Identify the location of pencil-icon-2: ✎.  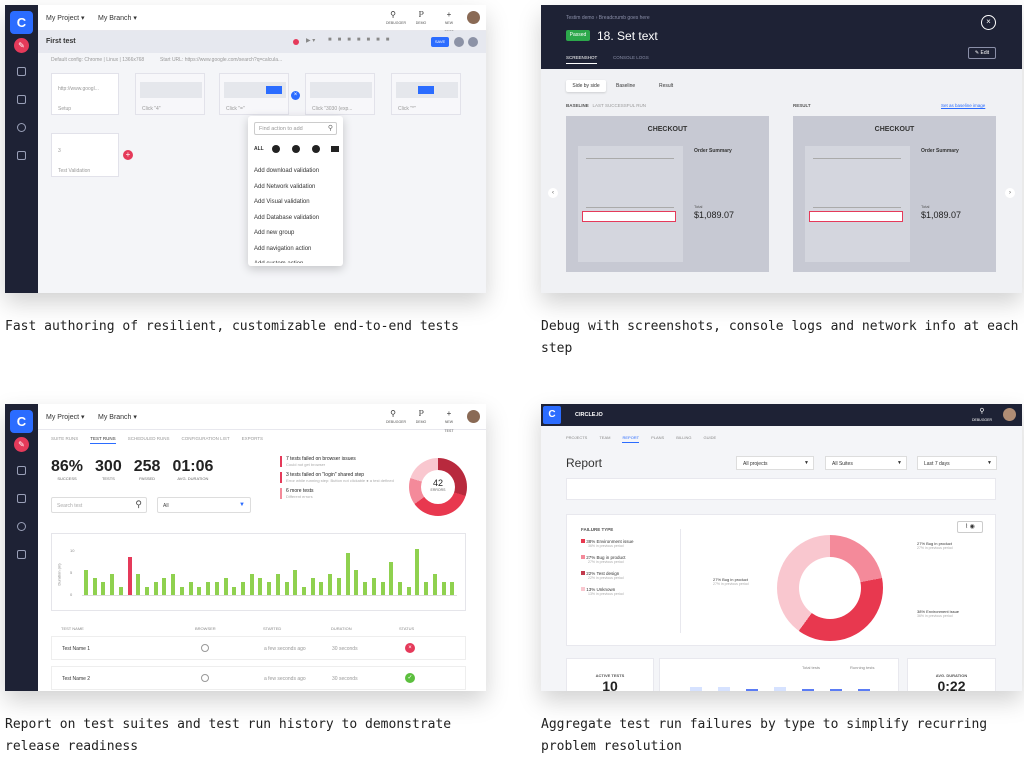
(21, 444).